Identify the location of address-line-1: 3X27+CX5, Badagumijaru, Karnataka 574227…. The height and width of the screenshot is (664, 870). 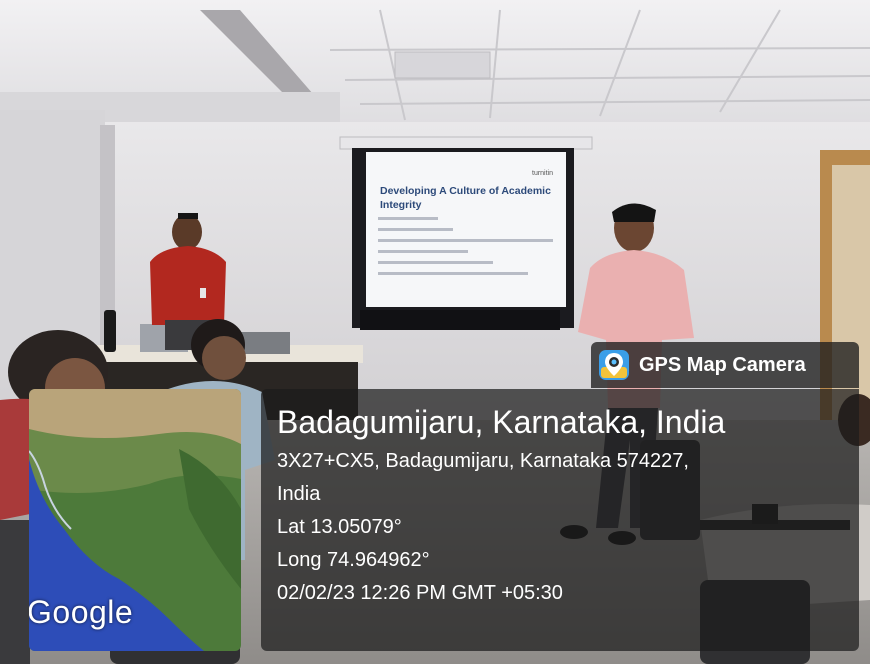
(483, 461).